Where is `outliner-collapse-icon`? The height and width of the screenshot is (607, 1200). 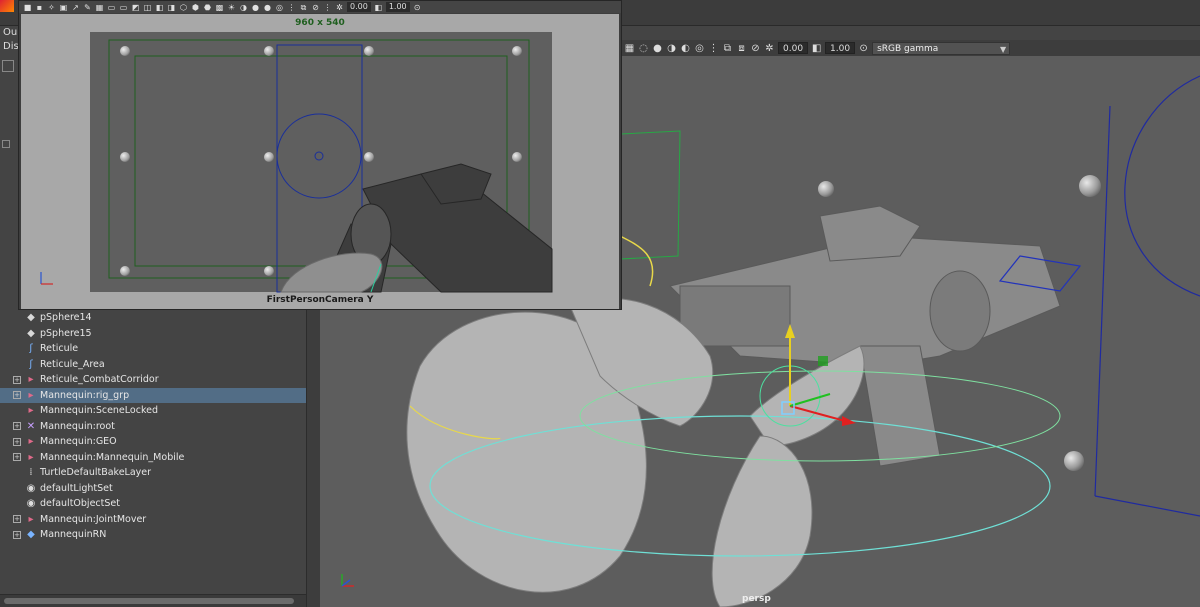
outliner-collapse-icon is located at coordinates (6, 144).